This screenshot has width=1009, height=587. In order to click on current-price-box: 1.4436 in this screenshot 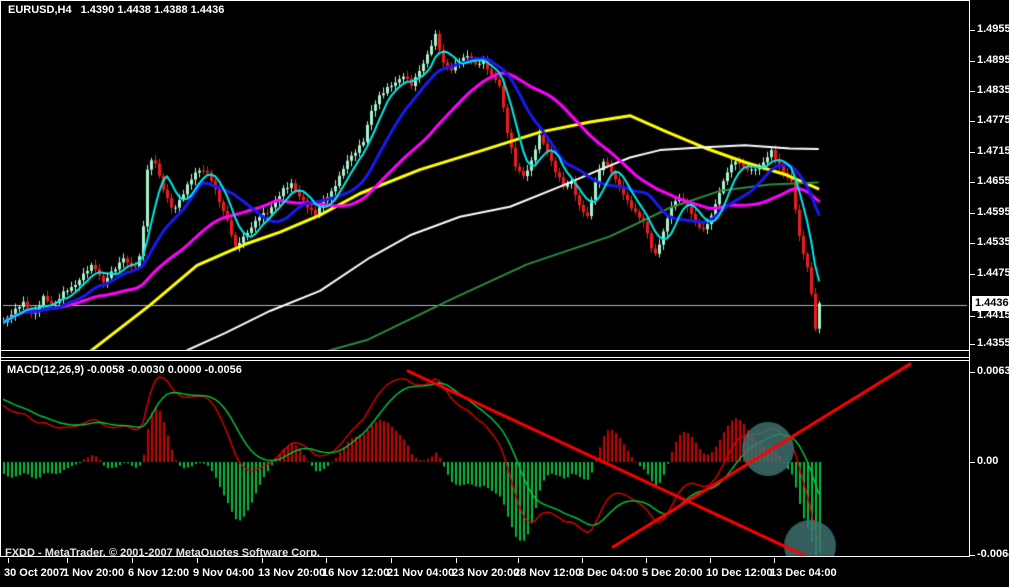, I will do `click(990, 303)`.